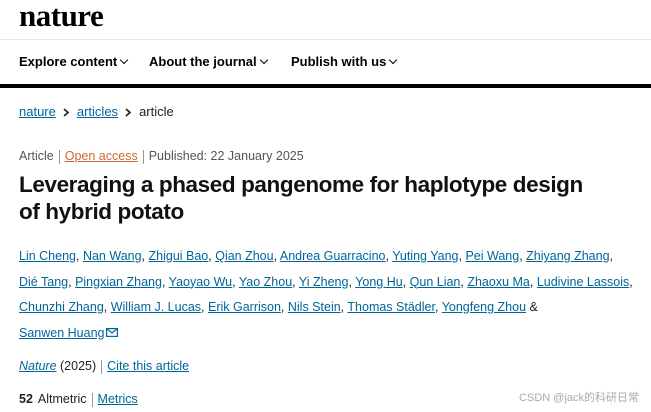 The height and width of the screenshot is (412, 651). What do you see at coordinates (391, 307) in the screenshot?
I see `author-link: Thomas Städler` at bounding box center [391, 307].